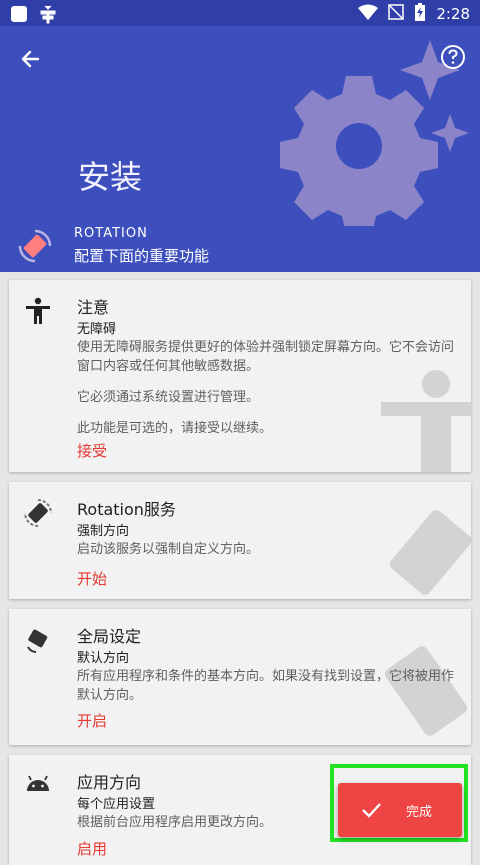 This screenshot has height=865, width=480. I want to click on app-description: 配置下面的重要功能, so click(142, 256).